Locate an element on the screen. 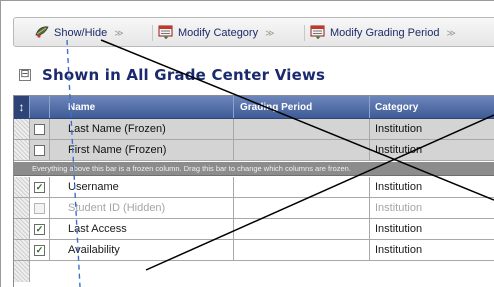 The height and width of the screenshot is (287, 494). show-hide-button: Show/Hide ≫ is located at coordinates (79, 33).